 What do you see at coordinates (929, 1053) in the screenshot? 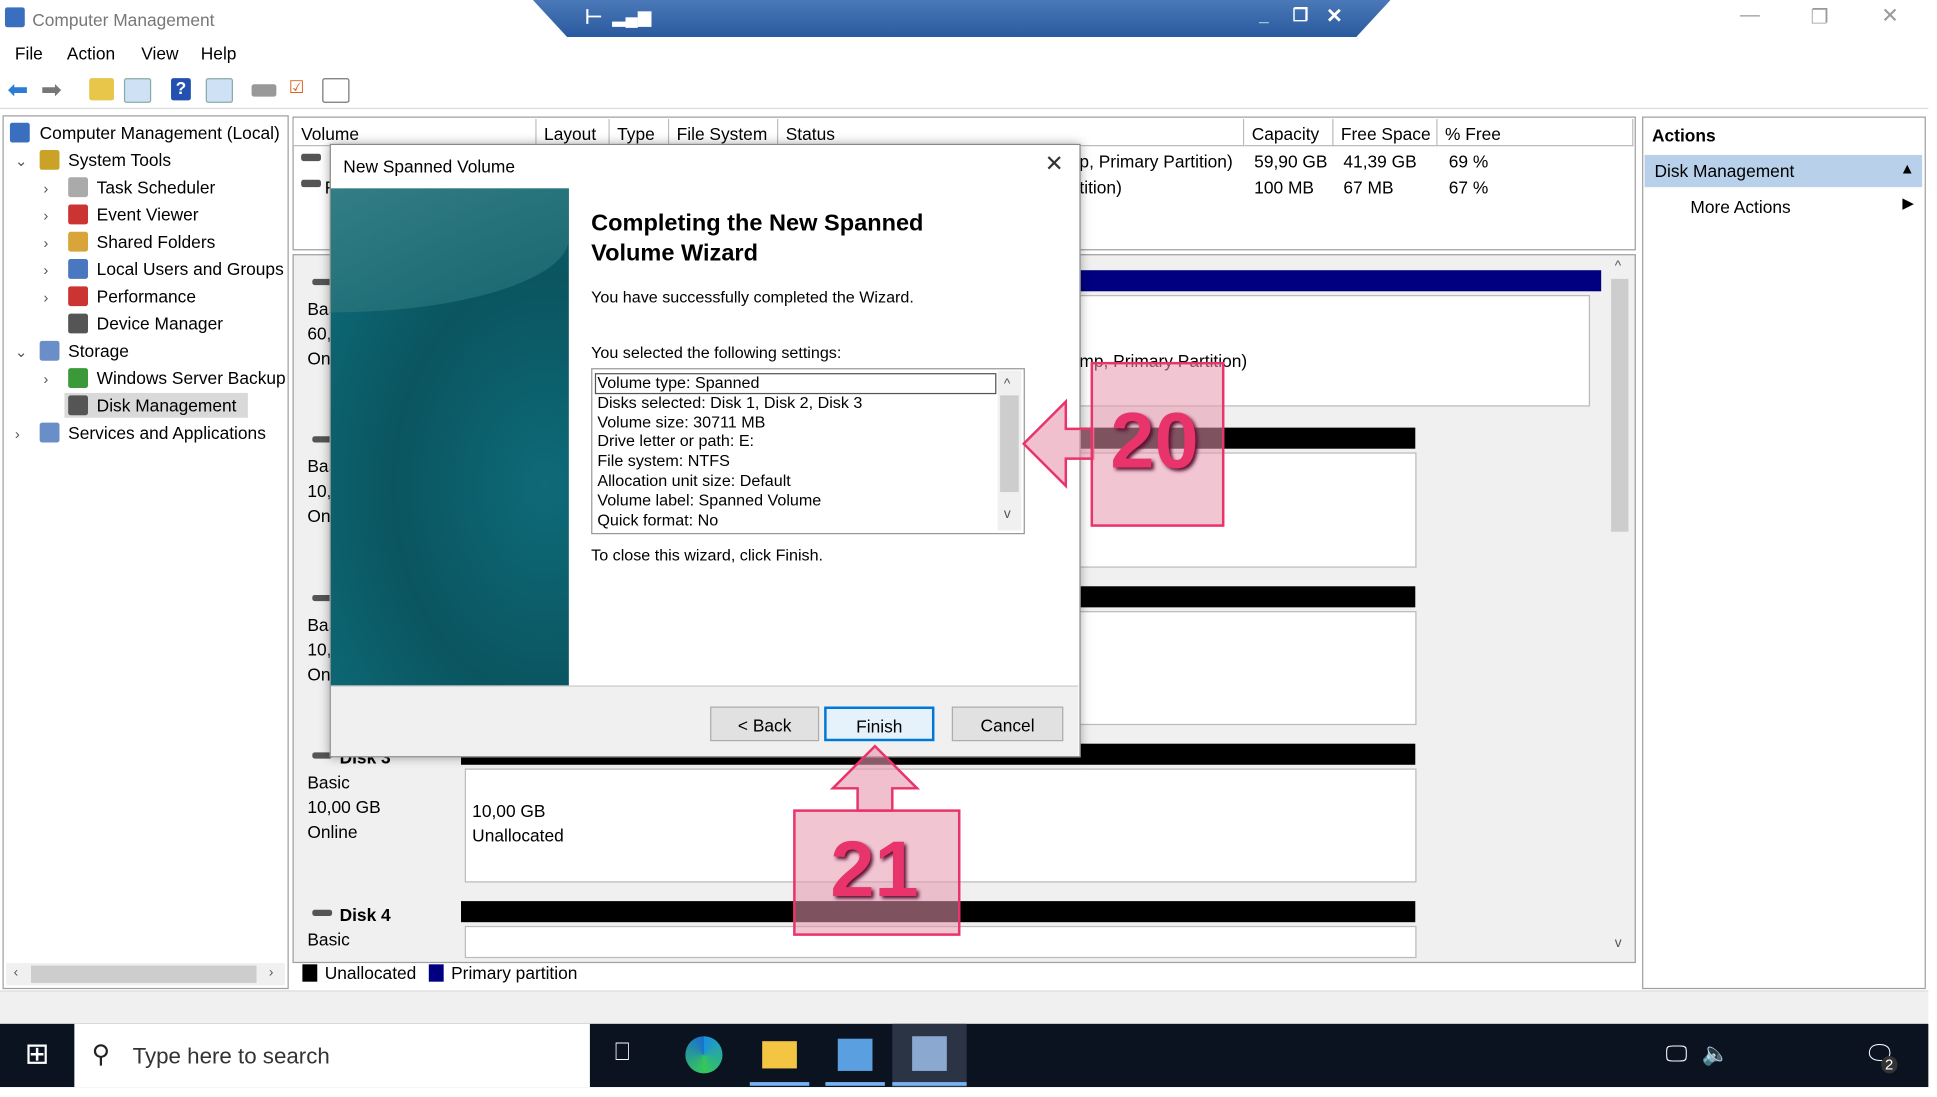
I see `computer-management-app-icon` at bounding box center [929, 1053].